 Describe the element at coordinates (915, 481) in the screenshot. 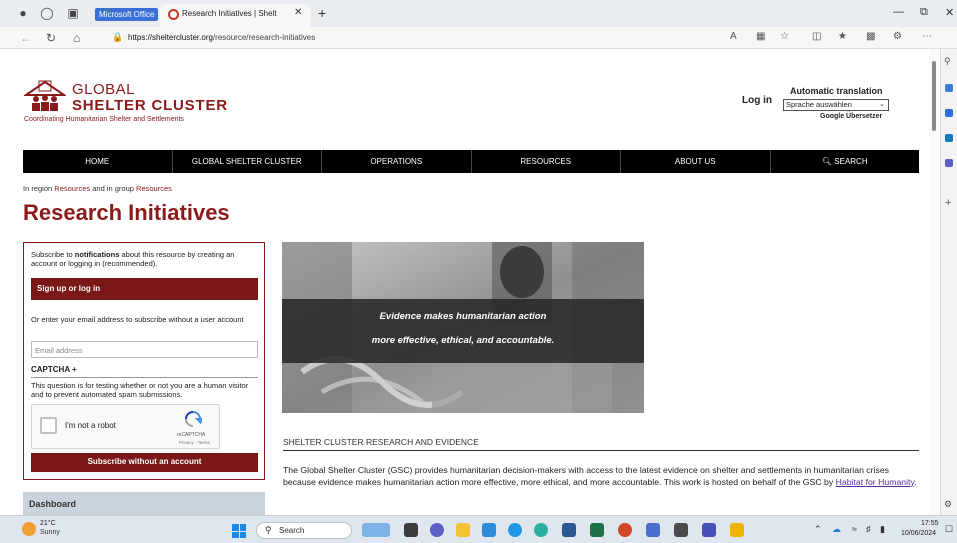

I see `body-end: .` at that location.